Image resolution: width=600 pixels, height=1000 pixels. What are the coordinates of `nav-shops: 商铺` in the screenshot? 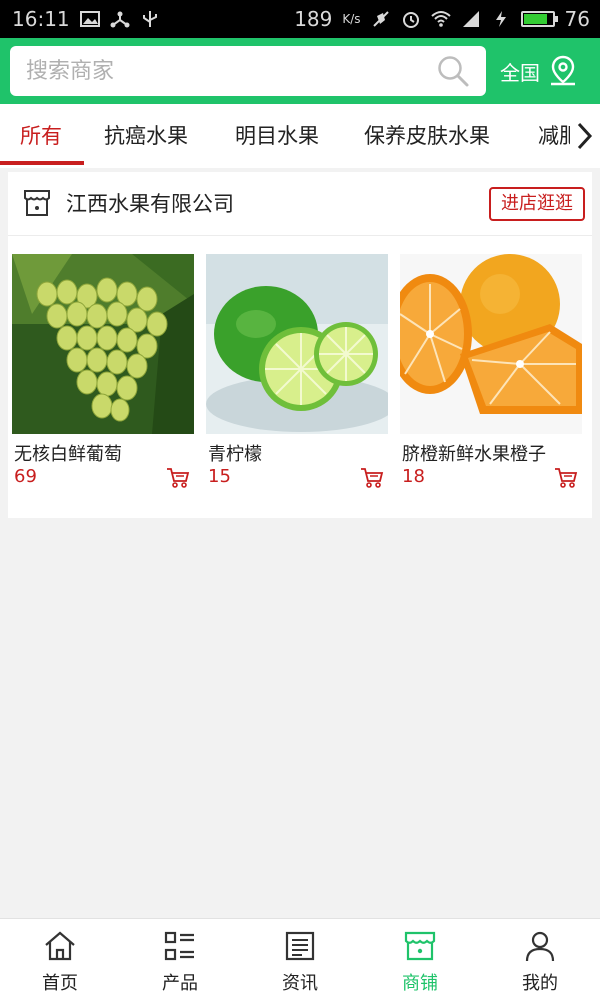 It's located at (420, 959).